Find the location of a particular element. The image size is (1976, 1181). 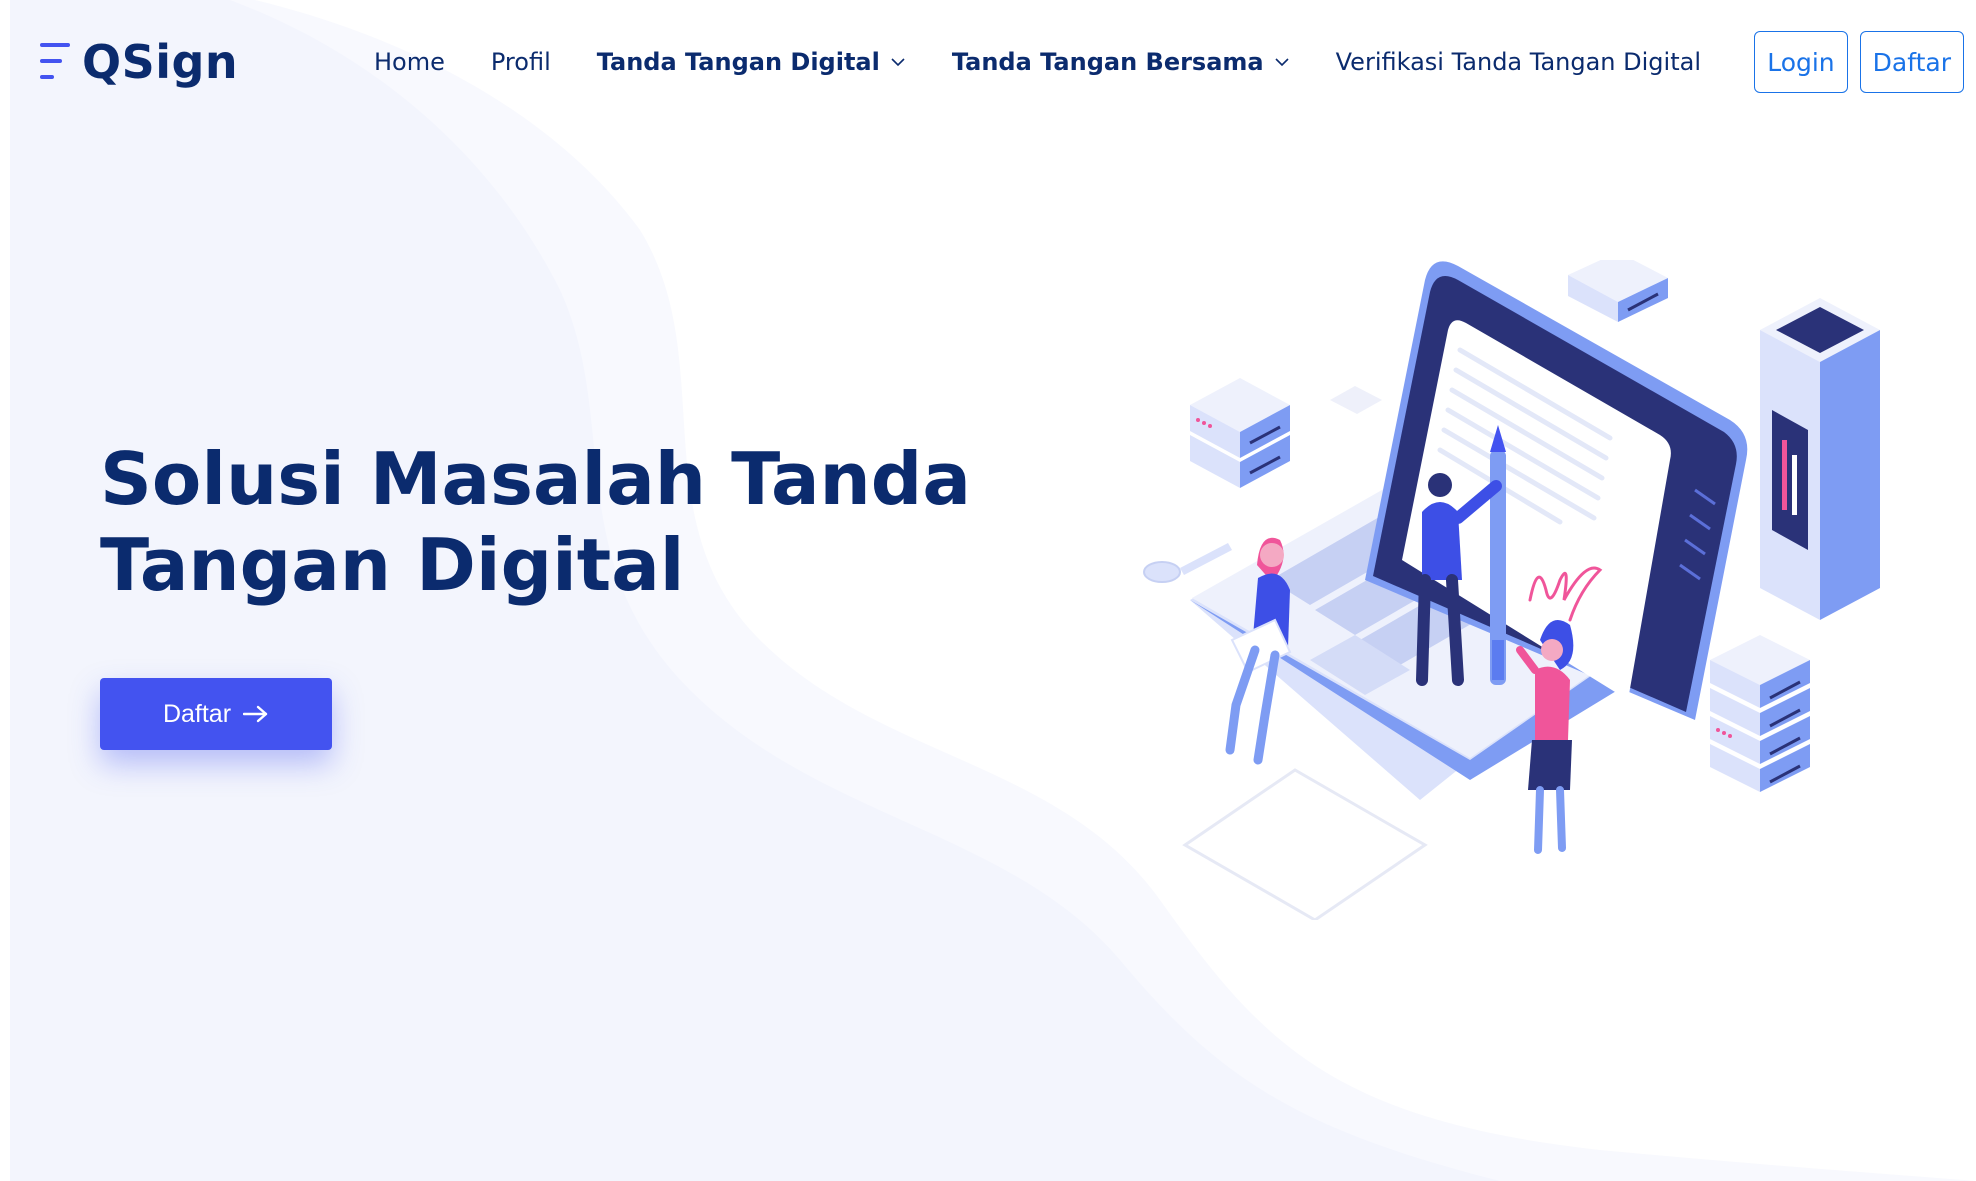

brand-logo: QSign is located at coordinates (138, 62).